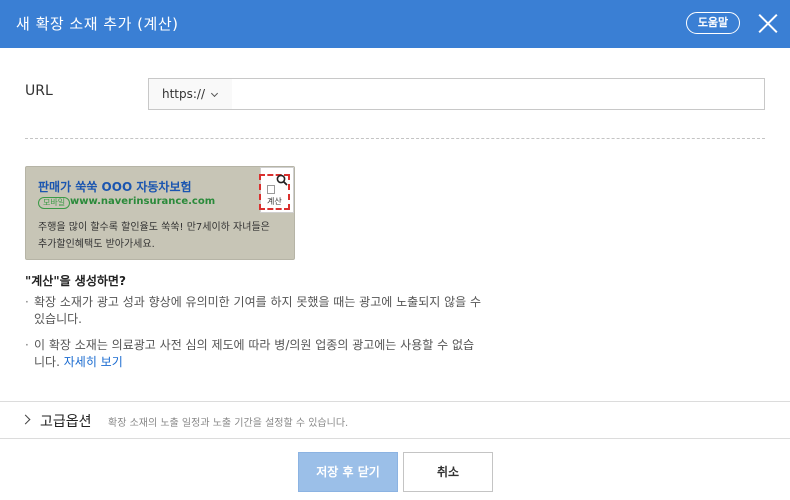  I want to click on protocol-selected-value: https://, so click(184, 94).